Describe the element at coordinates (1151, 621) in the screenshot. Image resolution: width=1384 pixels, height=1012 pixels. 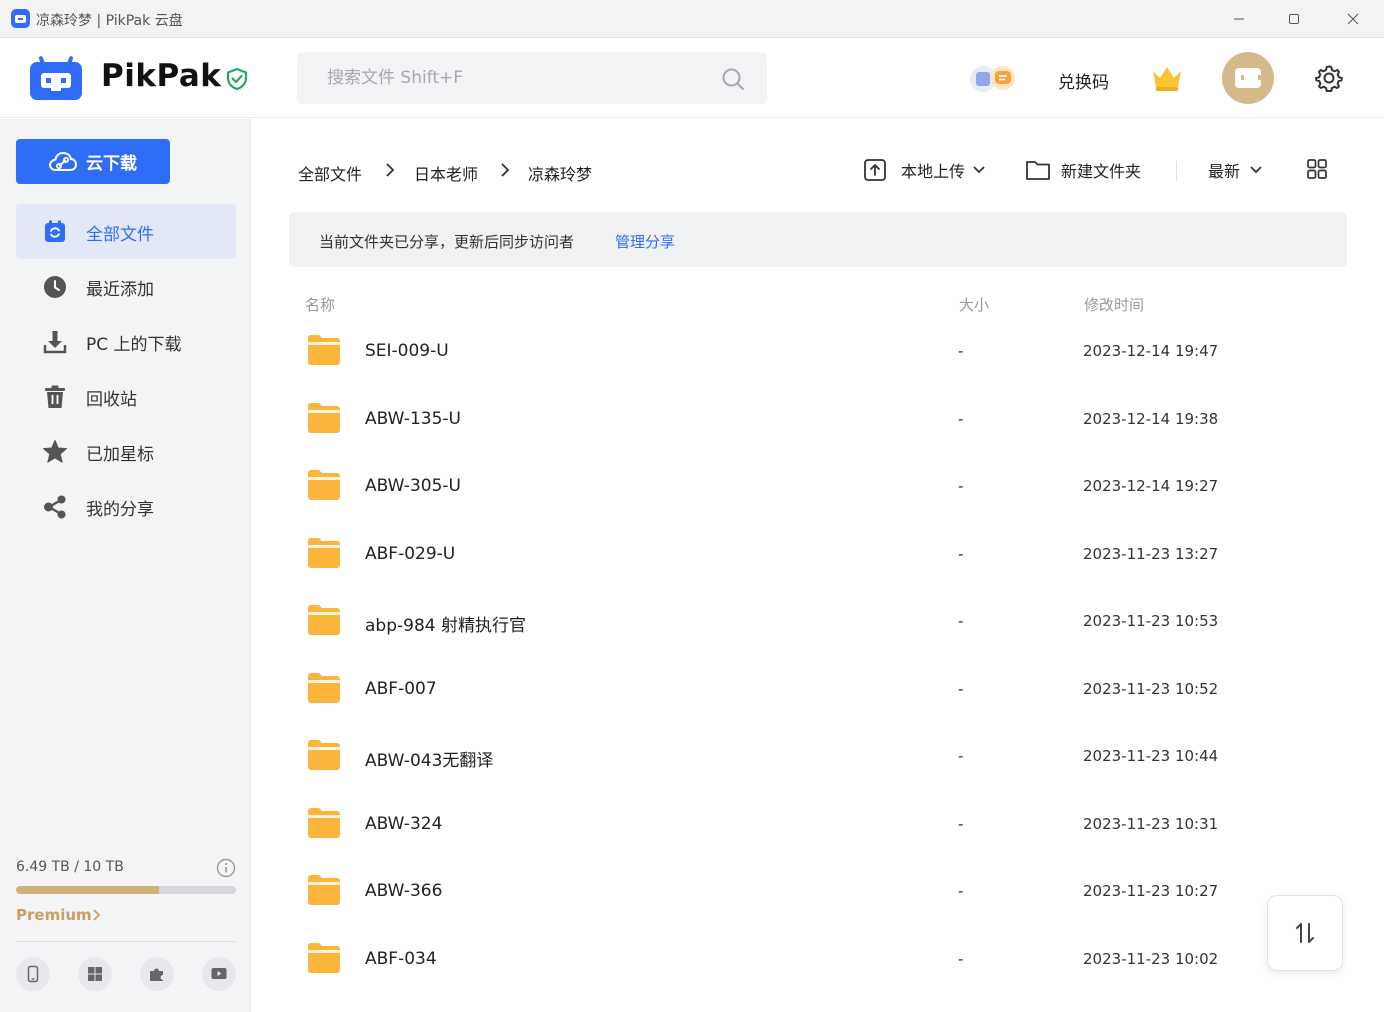
I see `file-modified-time: 2023-11-23 10:53` at that location.